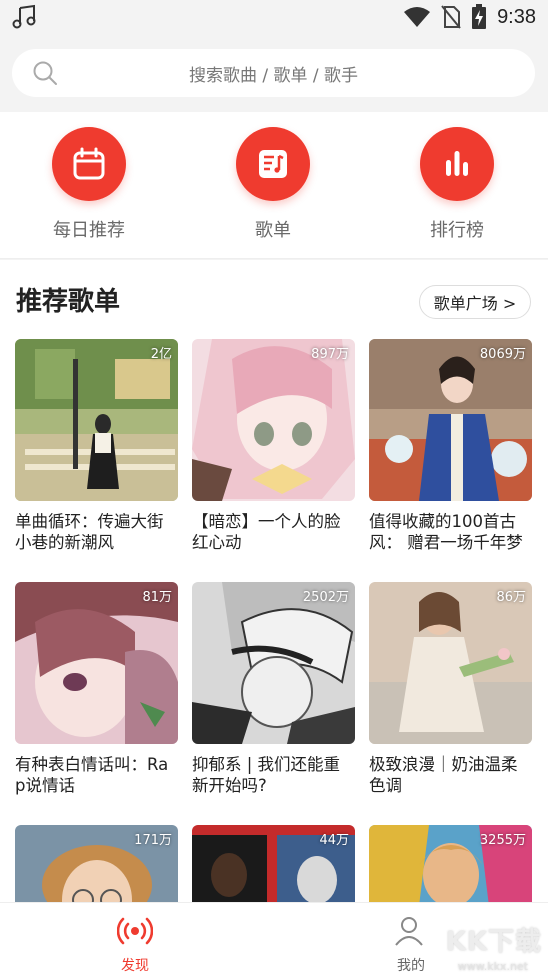  I want to click on playlist-cover: 3255万, so click(450, 863).